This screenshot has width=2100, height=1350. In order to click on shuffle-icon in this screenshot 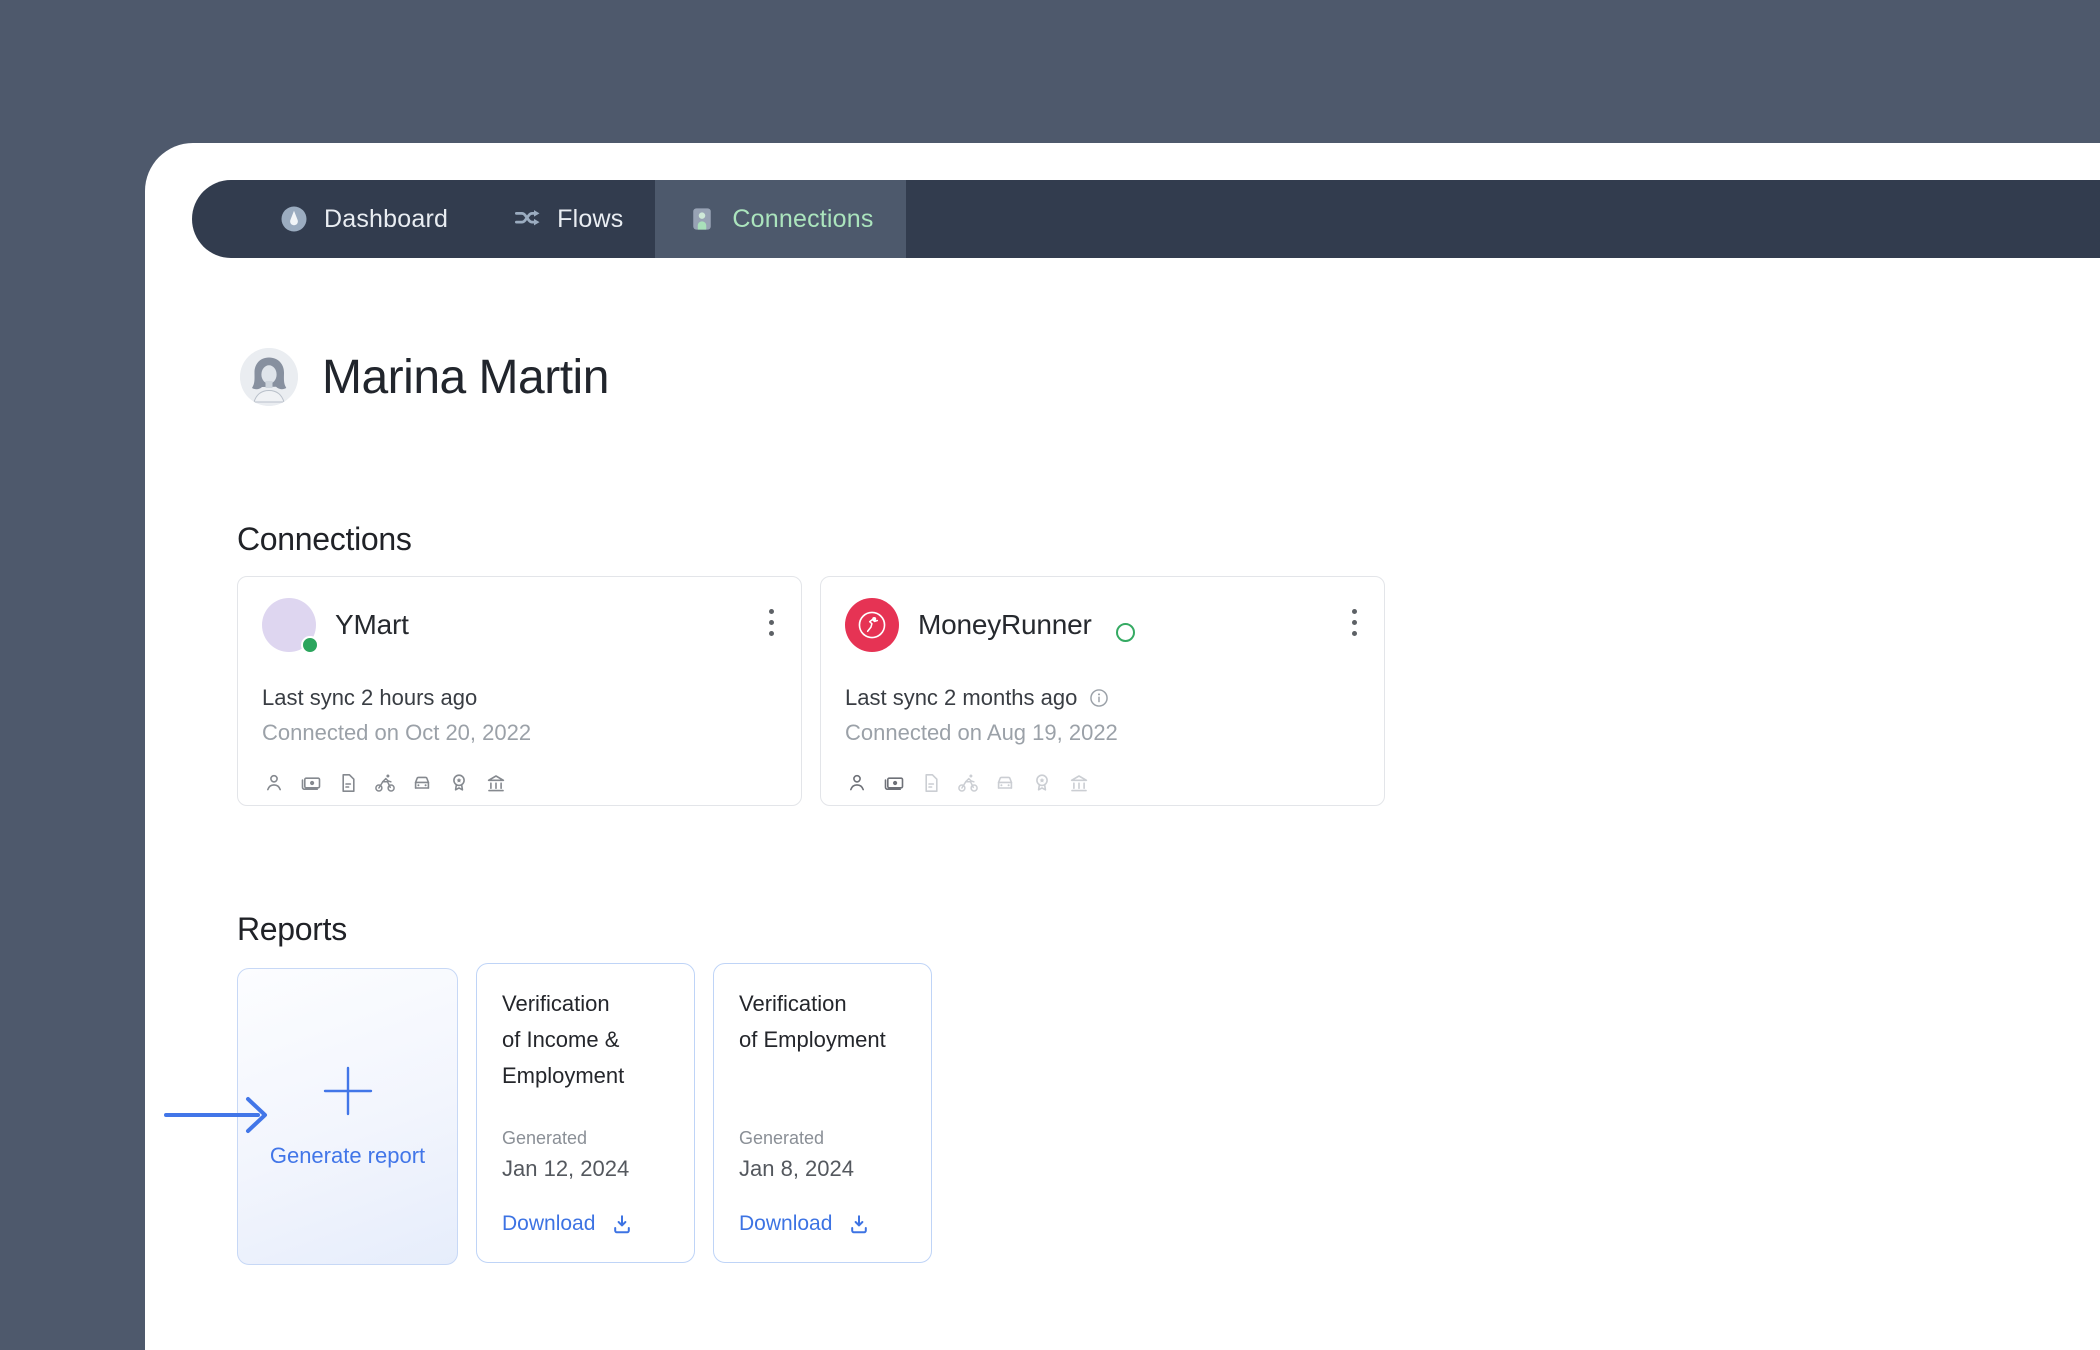, I will do `click(527, 219)`.